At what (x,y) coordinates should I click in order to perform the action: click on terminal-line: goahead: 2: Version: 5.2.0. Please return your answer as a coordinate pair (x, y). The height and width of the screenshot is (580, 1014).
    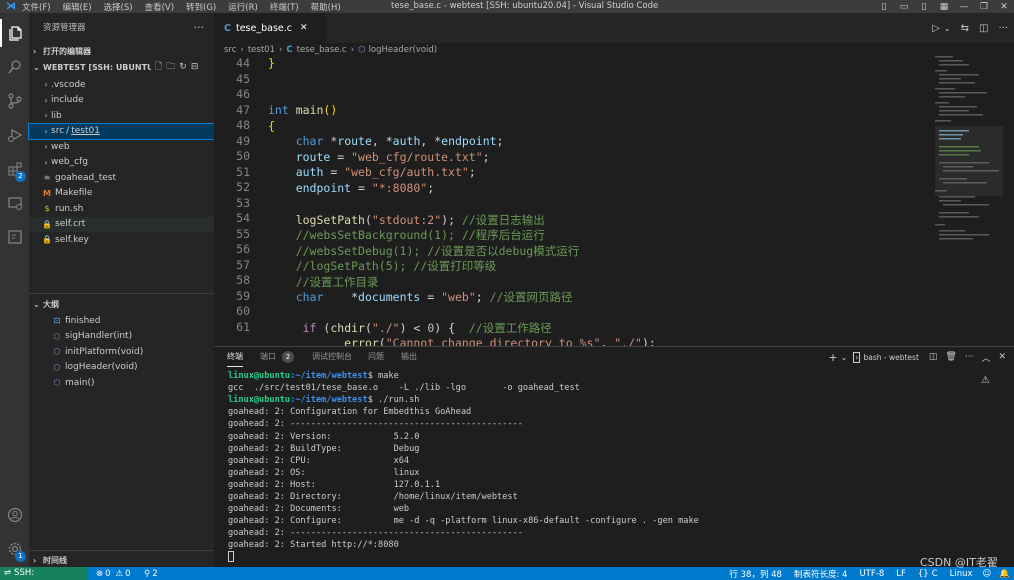
    Looking at the image, I should click on (324, 436).